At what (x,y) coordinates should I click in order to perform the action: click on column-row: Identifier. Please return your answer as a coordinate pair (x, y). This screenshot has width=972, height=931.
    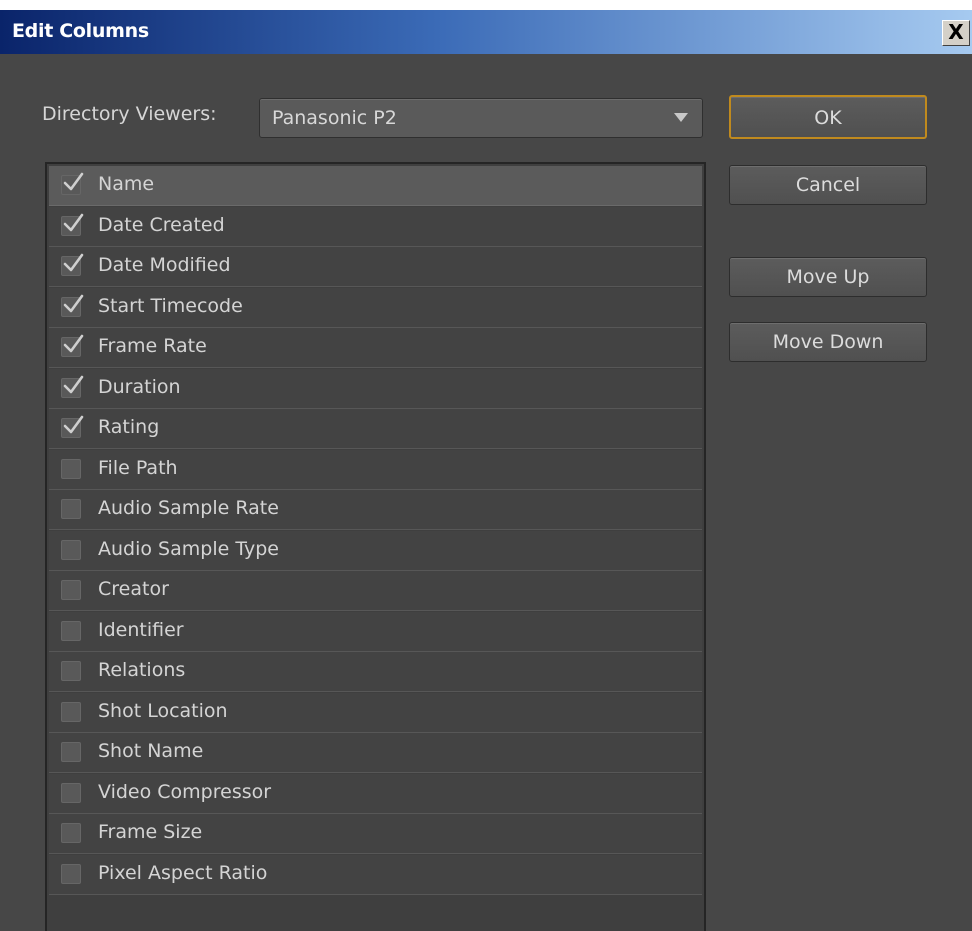
    Looking at the image, I should click on (375, 631).